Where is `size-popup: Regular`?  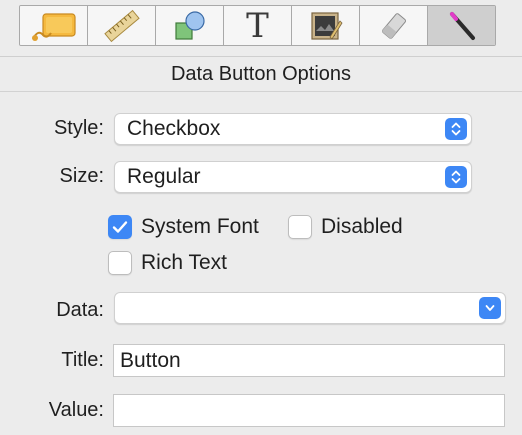
size-popup: Regular is located at coordinates (293, 177).